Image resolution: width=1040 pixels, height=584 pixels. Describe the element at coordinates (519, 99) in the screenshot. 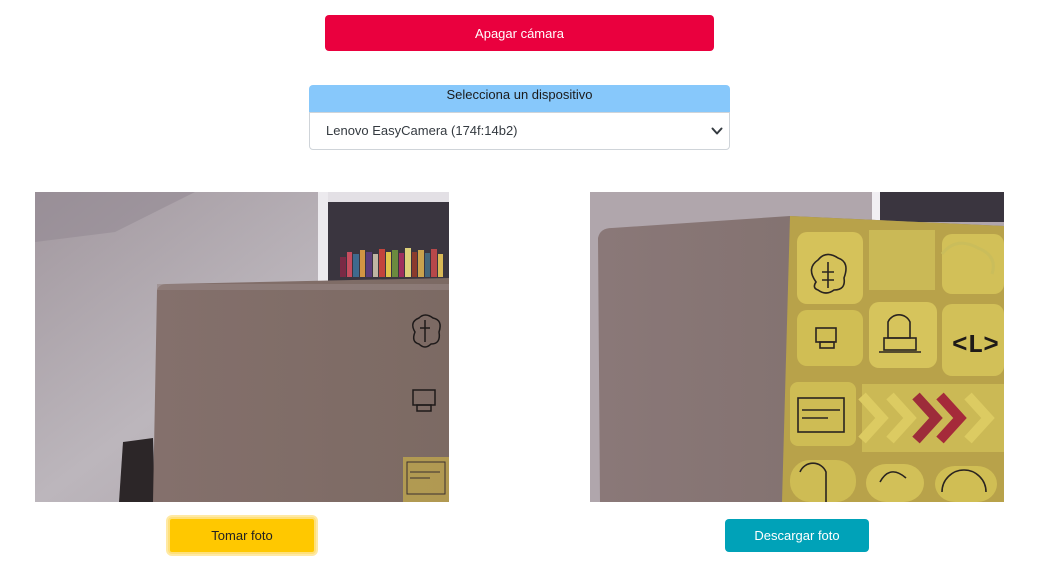

I see `device-selector-title: Selecciona un dispositivo` at that location.